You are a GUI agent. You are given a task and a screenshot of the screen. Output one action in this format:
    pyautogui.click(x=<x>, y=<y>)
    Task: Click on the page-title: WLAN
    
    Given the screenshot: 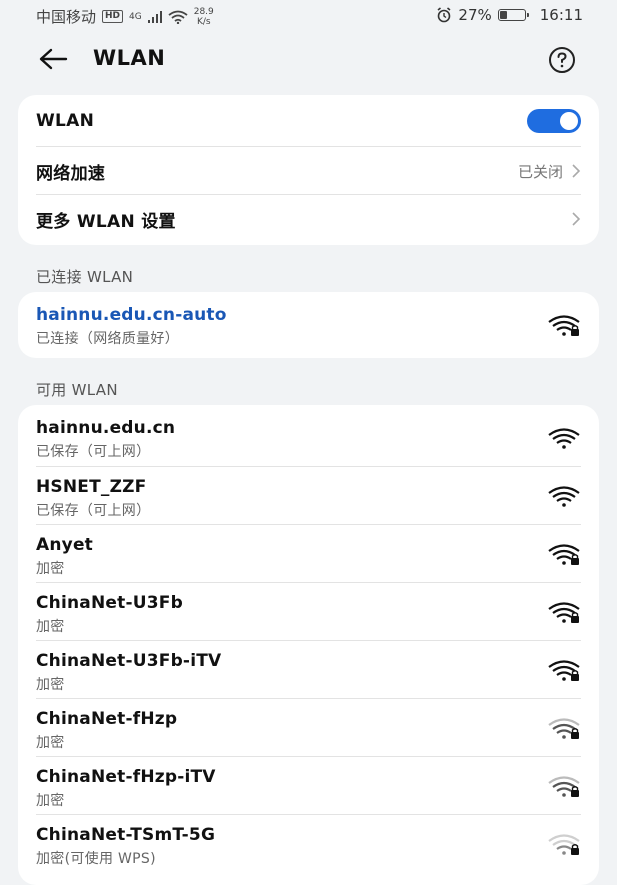 What is the action you would take?
    pyautogui.click(x=129, y=58)
    